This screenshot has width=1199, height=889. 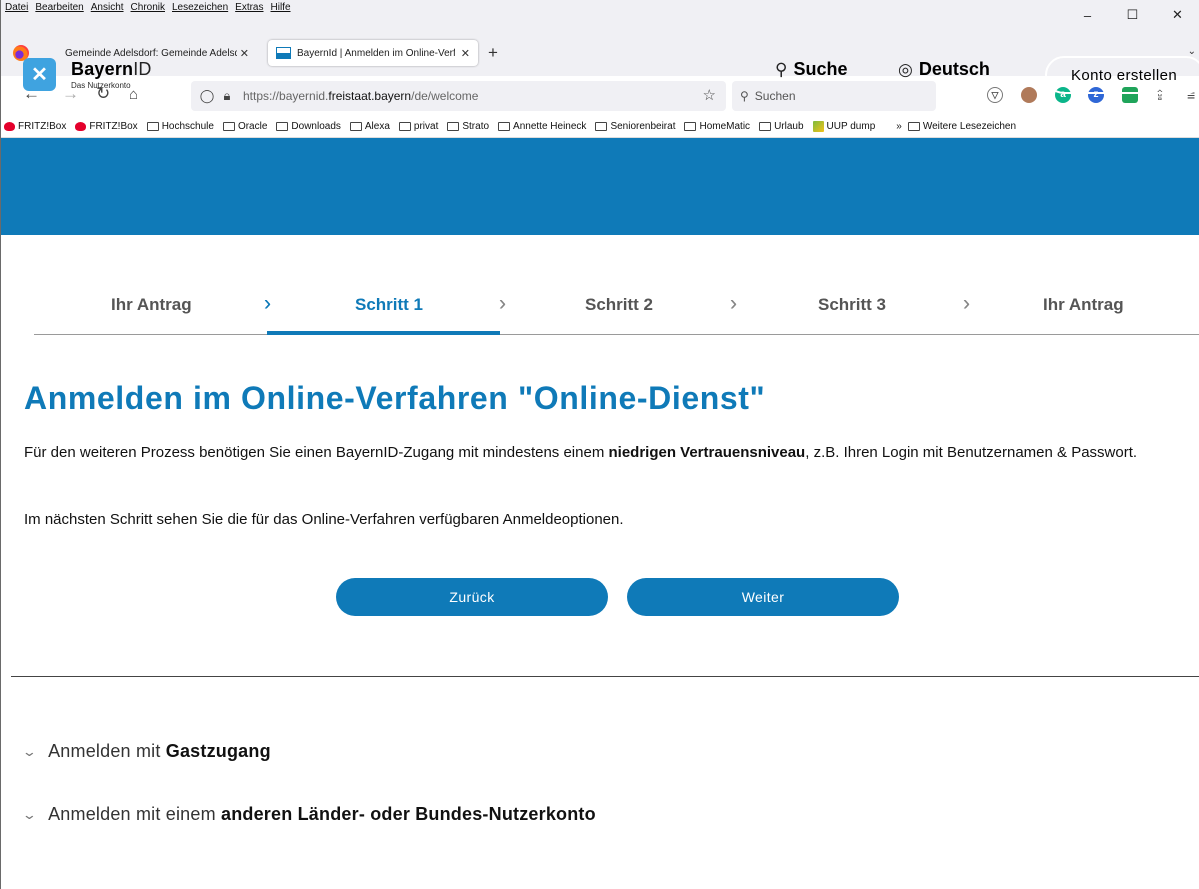 I want to click on bookmarks-overflow-button: », so click(x=899, y=126).